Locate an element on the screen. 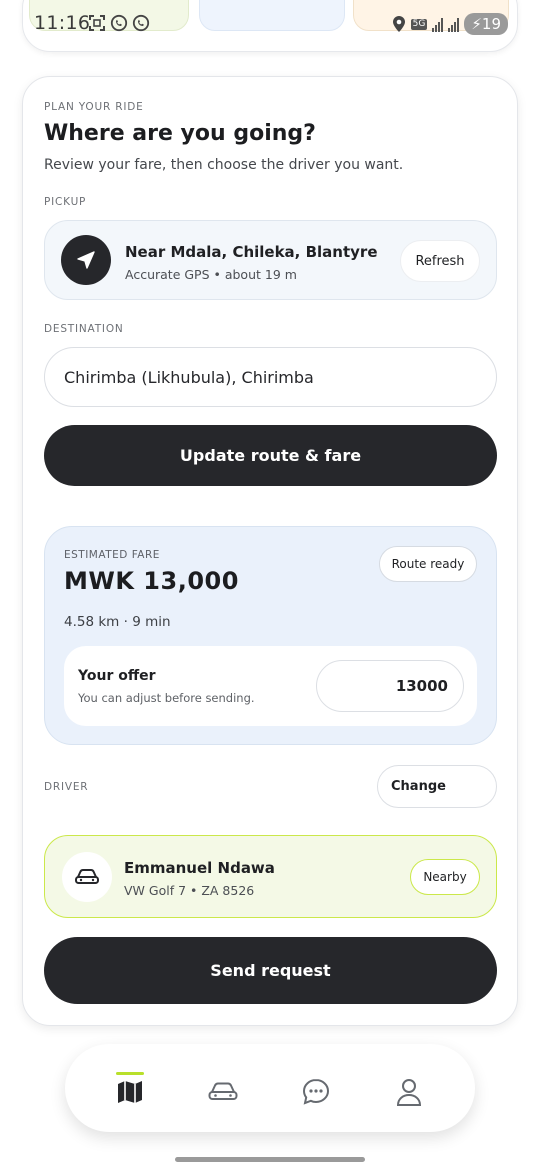 Image resolution: width=540 pixels, height=1170 pixels. nav-map is located at coordinates (130, 1092).